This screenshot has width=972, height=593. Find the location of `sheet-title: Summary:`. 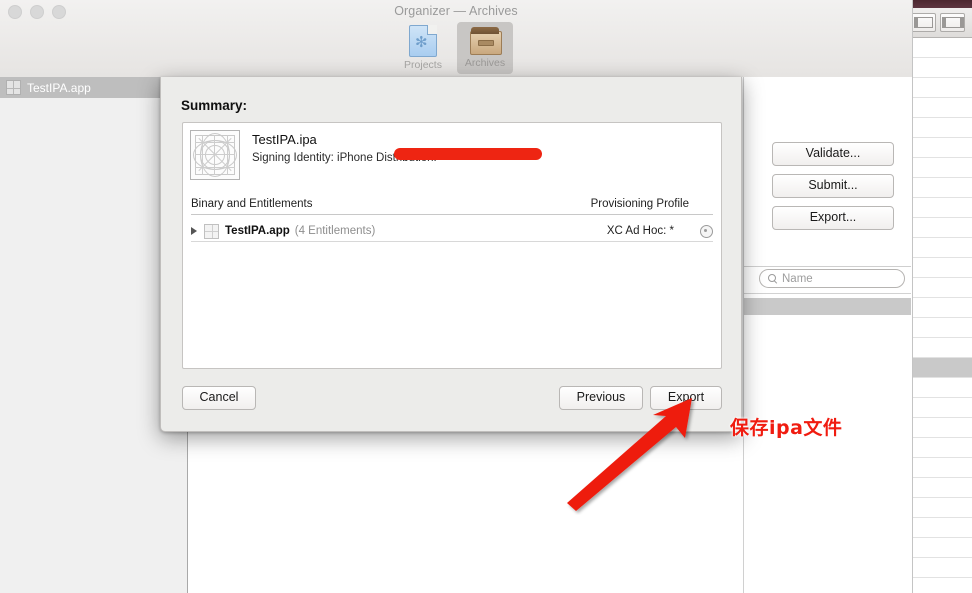

sheet-title: Summary: is located at coordinates (214, 105).